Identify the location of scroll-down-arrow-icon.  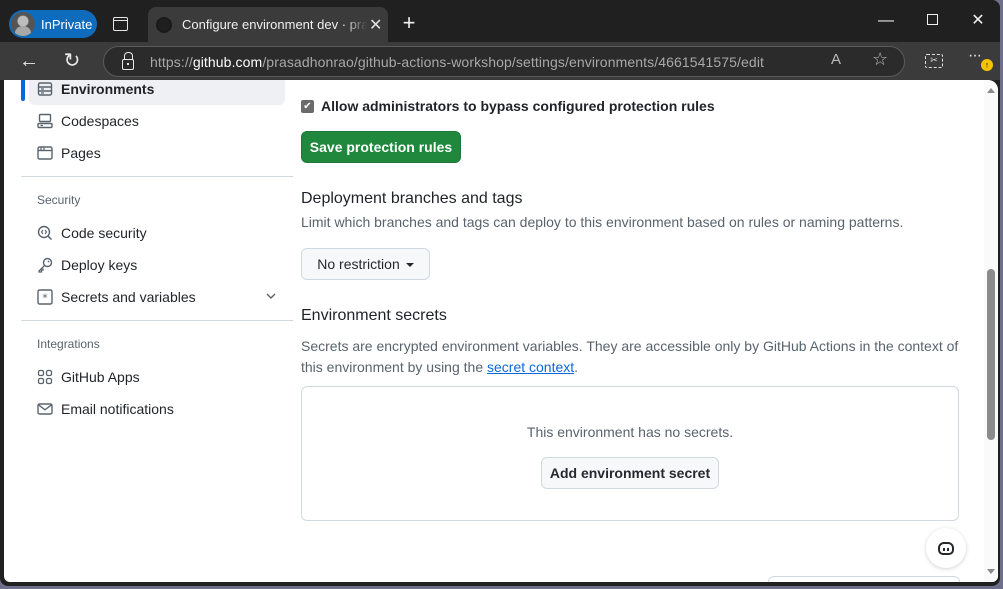
(991, 571).